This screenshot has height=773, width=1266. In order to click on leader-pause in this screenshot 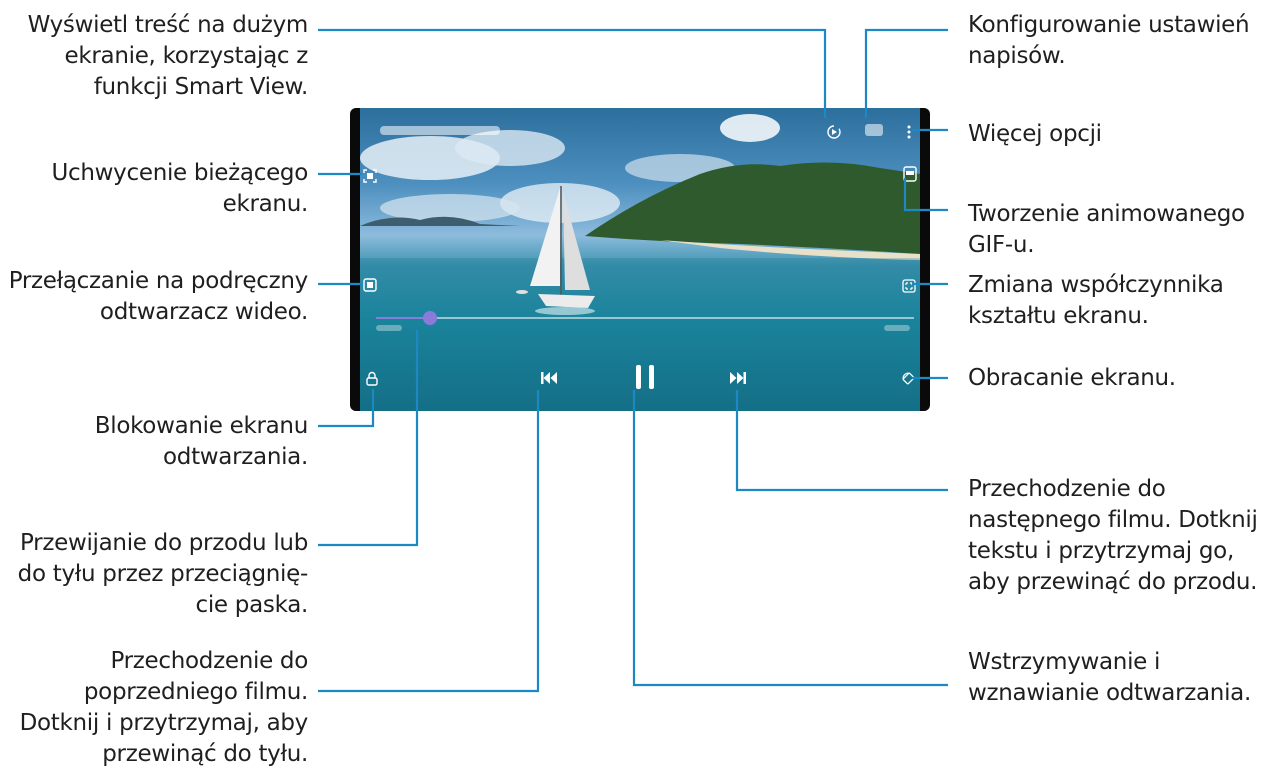, I will do `click(790, 538)`.